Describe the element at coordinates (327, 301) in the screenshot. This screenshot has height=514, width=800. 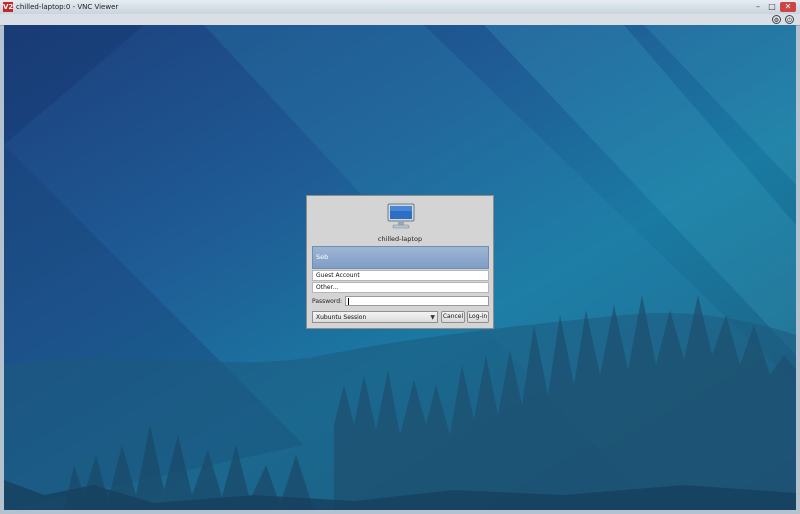
I see `password-label: Password:` at that location.